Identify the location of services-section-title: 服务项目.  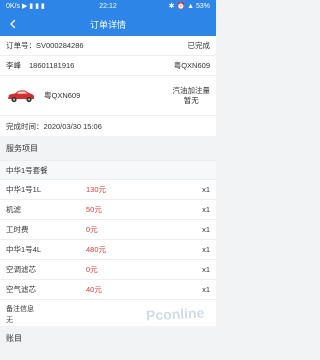
(108, 148).